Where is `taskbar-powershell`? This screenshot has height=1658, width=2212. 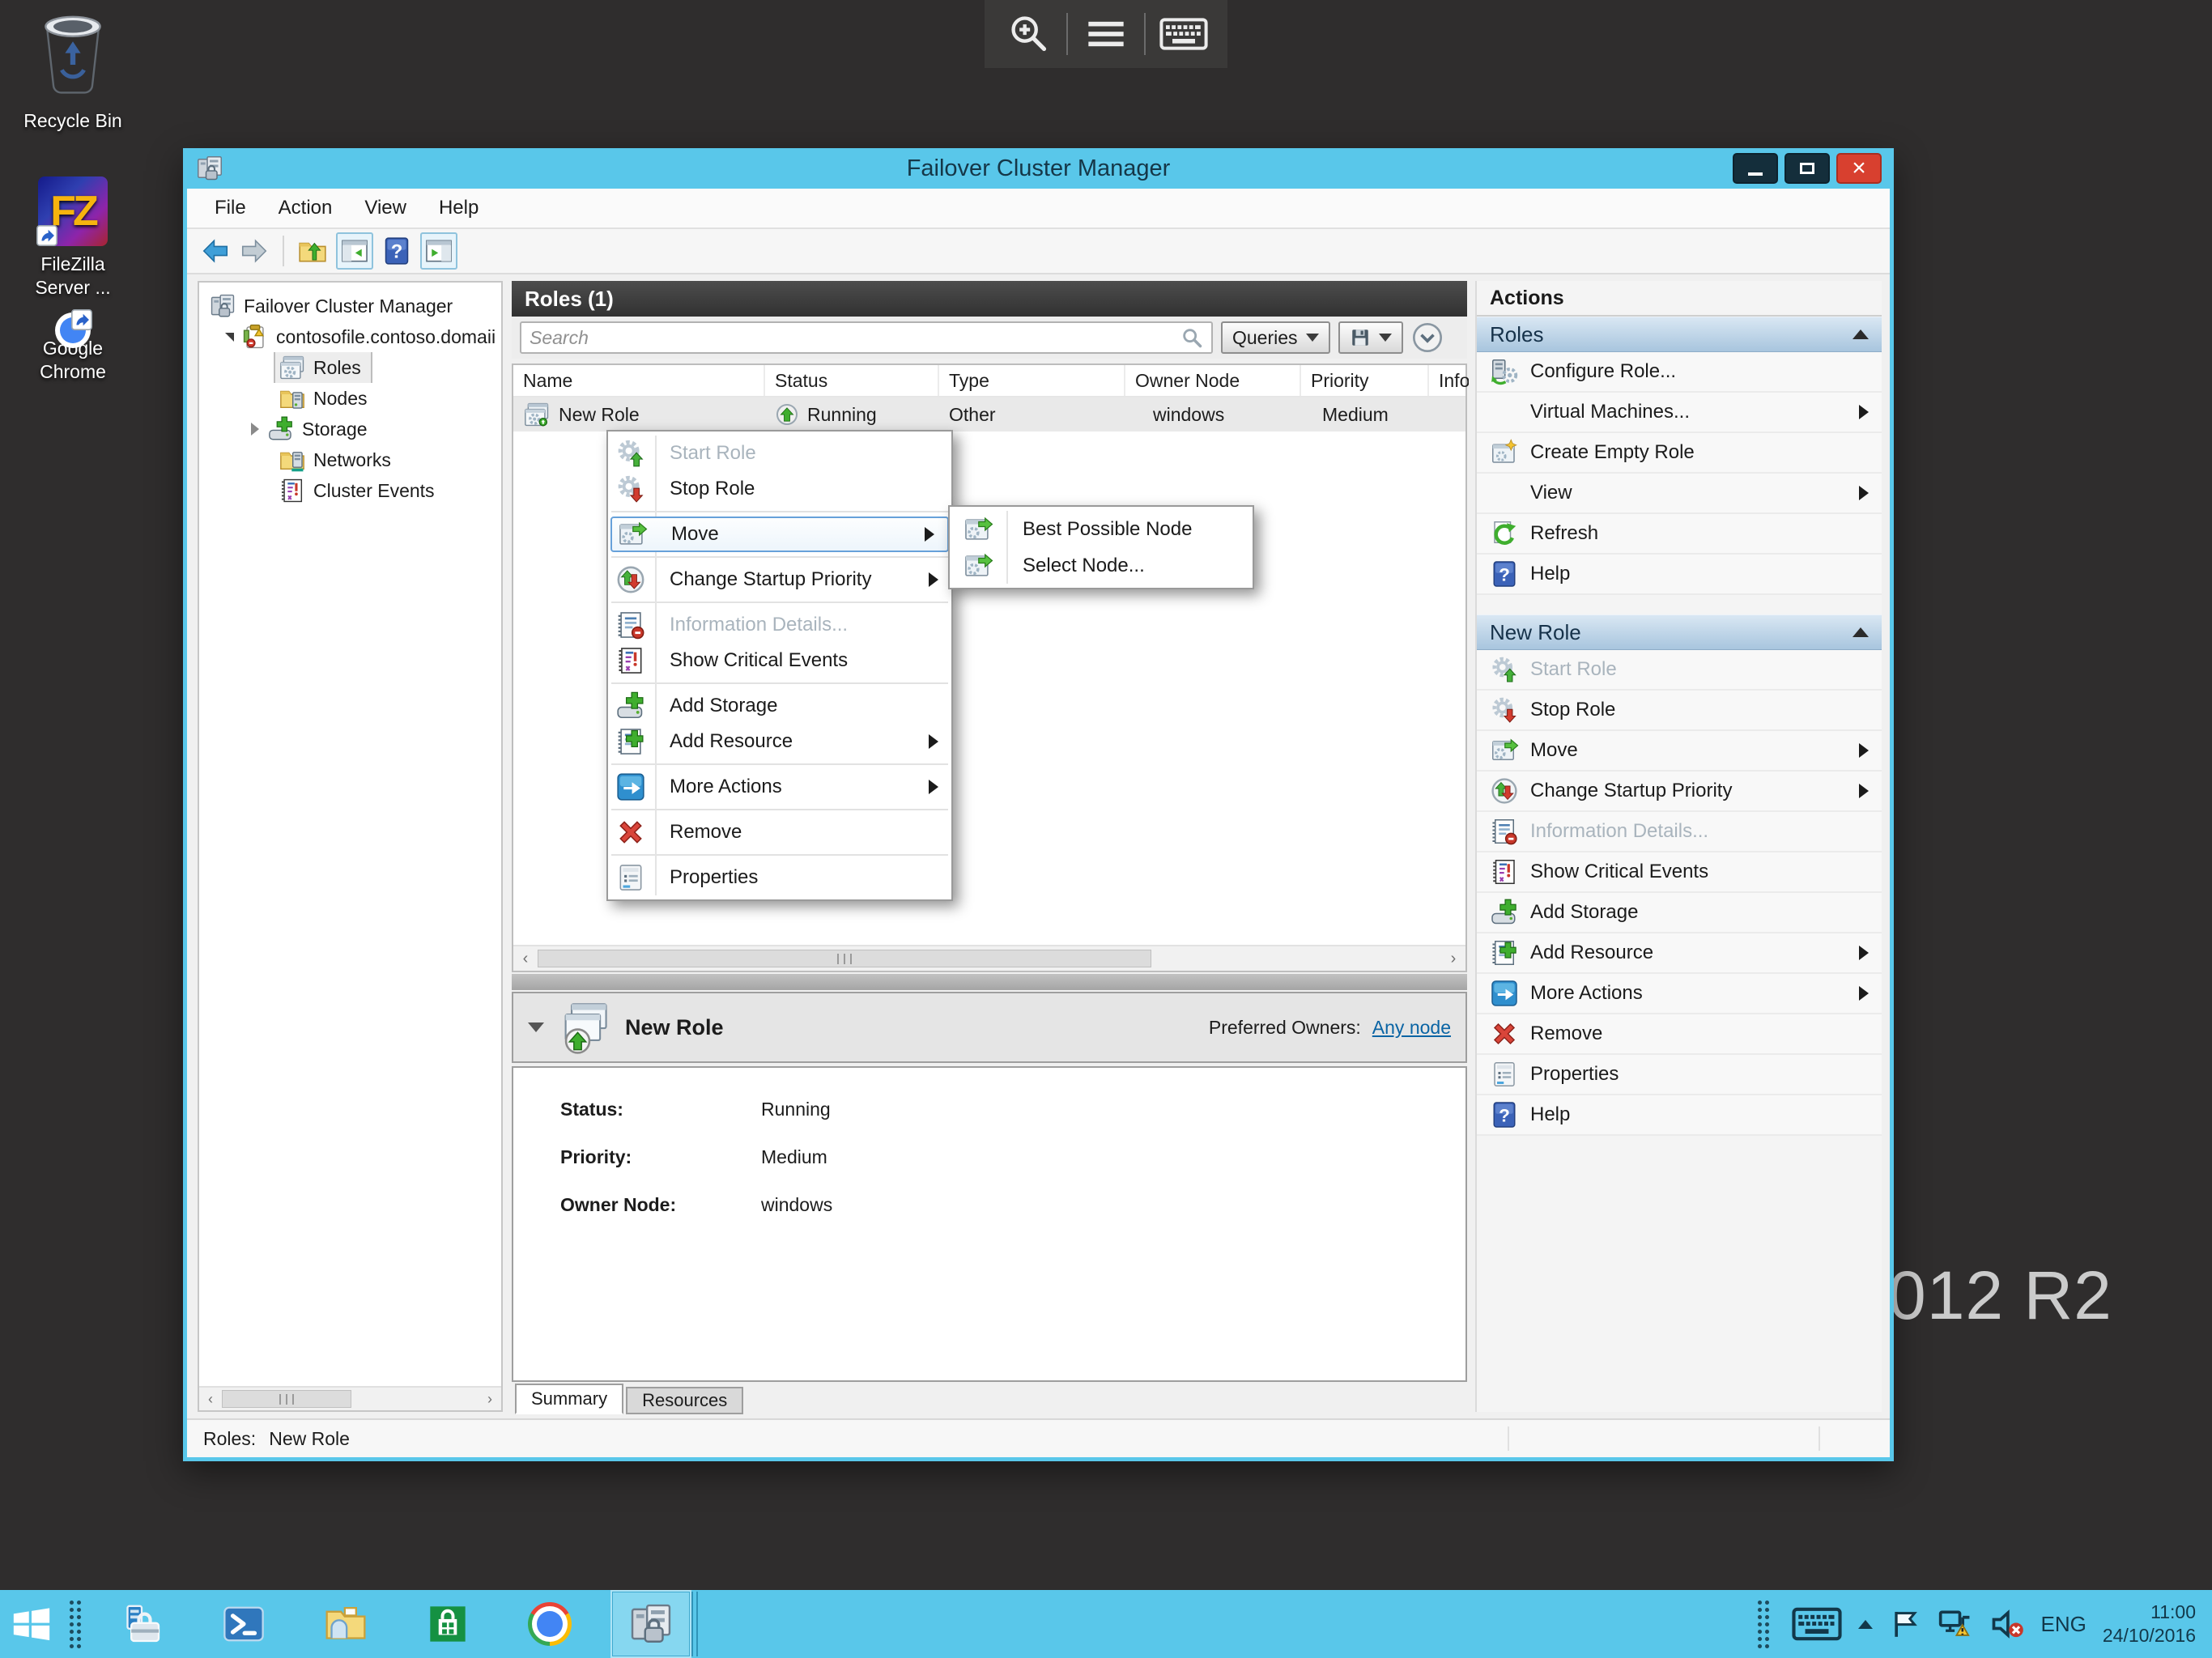 taskbar-powershell is located at coordinates (244, 1624).